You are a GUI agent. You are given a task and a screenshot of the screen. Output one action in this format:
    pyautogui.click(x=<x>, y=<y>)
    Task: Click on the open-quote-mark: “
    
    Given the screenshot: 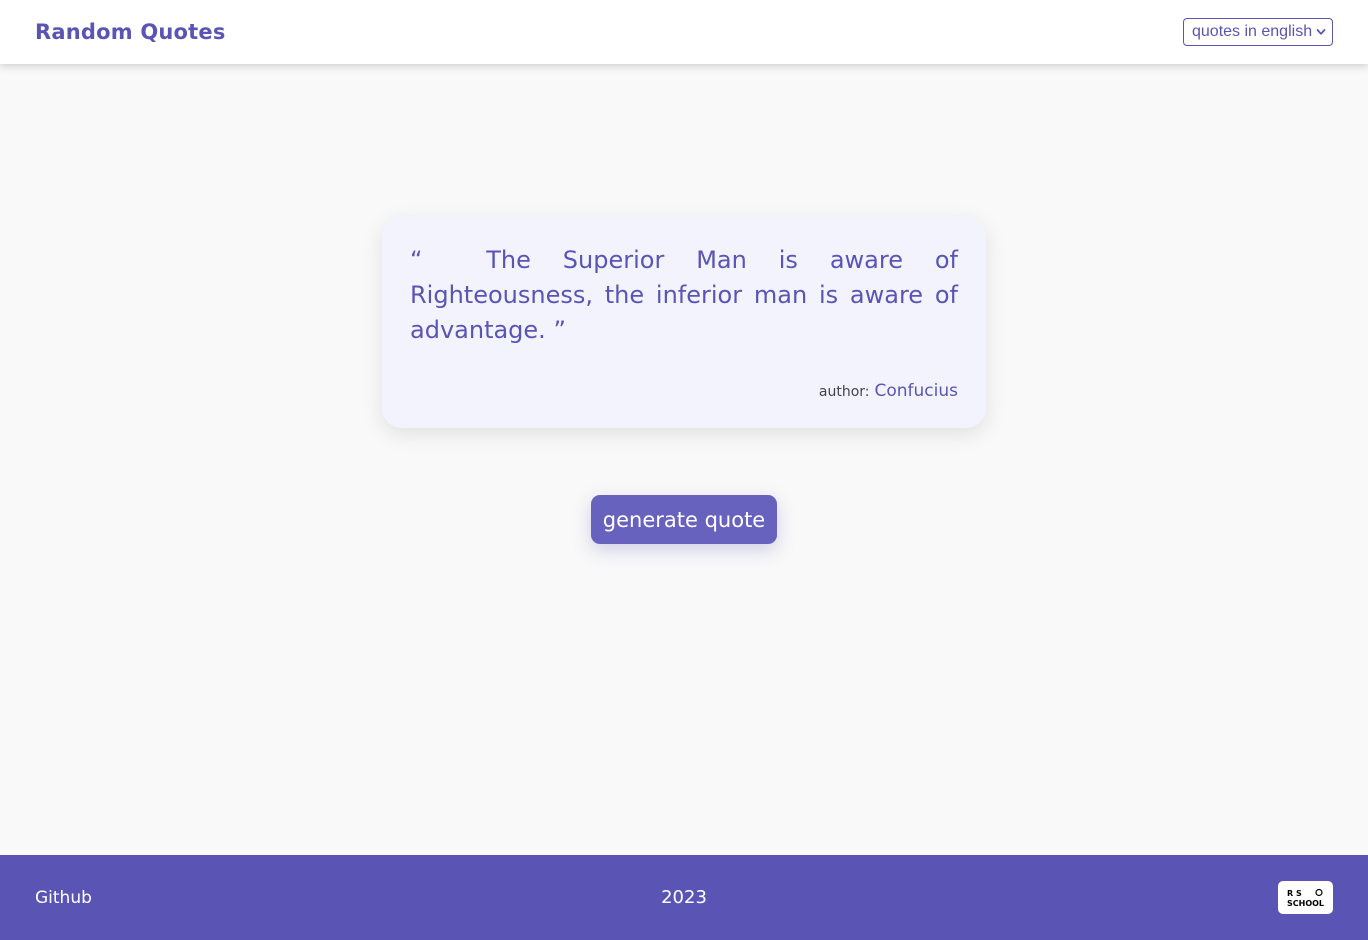 What is the action you would take?
    pyautogui.click(x=416, y=260)
    